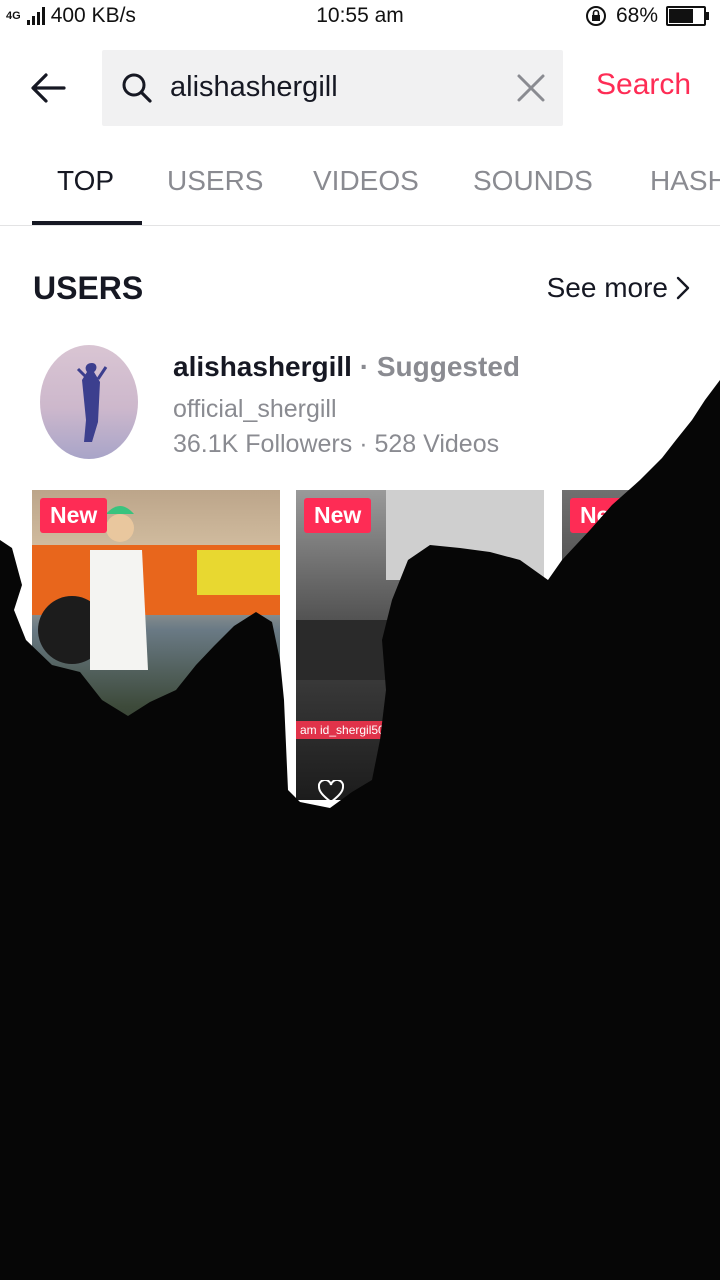  What do you see at coordinates (262, 366) in the screenshot?
I see `user-name: alishashergill` at bounding box center [262, 366].